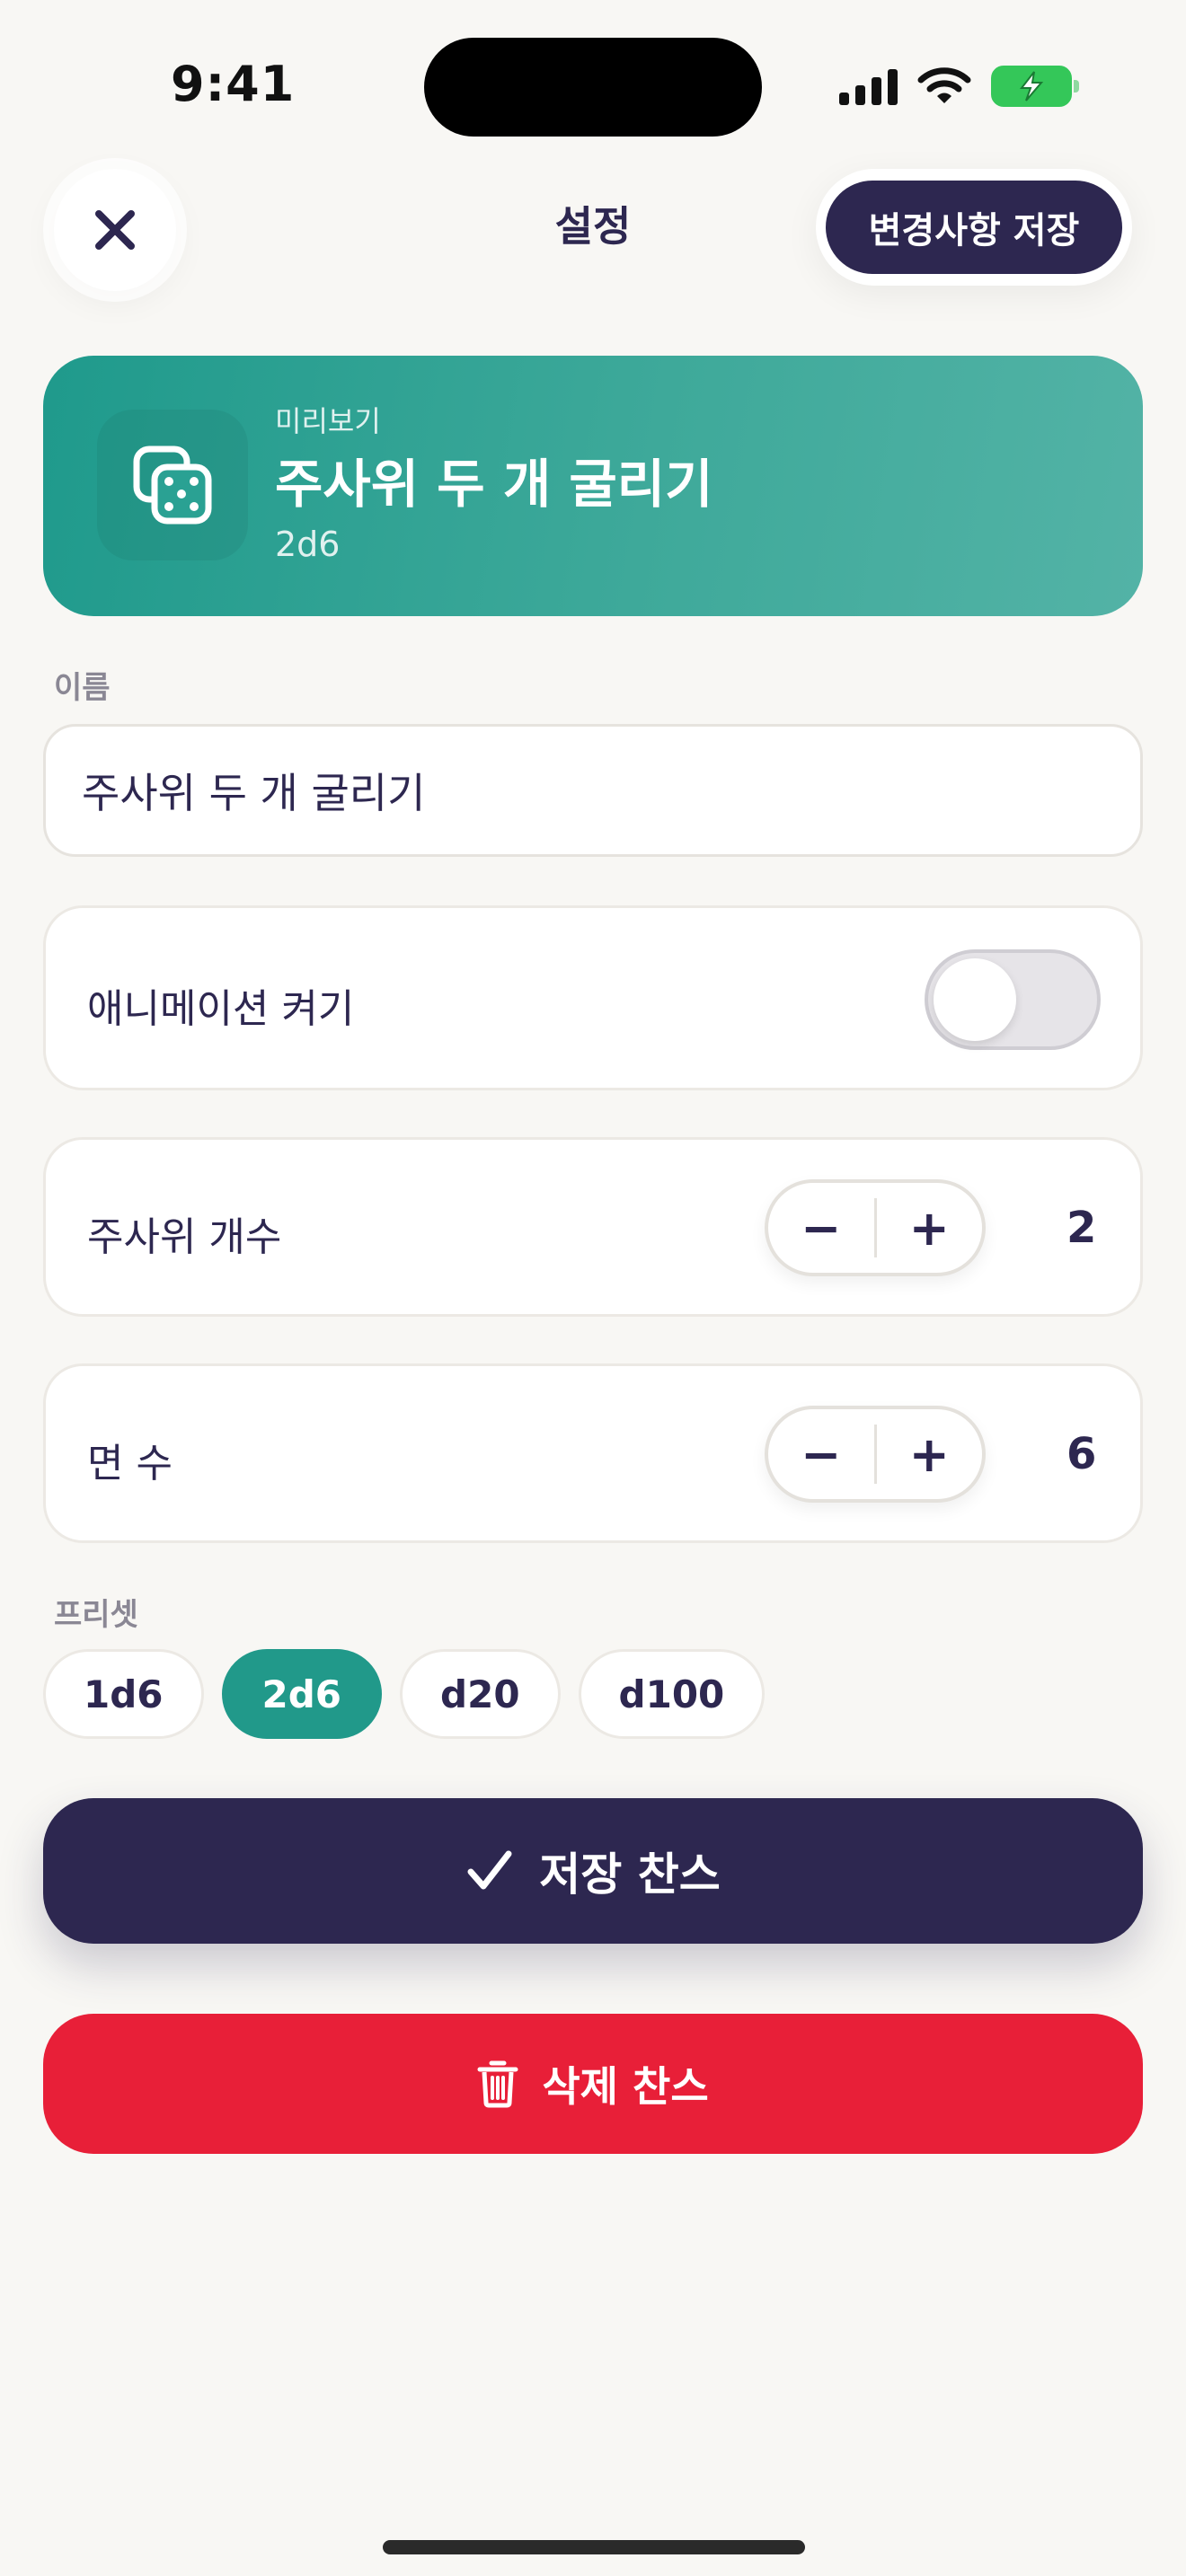  Describe the element at coordinates (625, 2086) in the screenshot. I see `delete-chance-label: 삭제 찬스` at that location.